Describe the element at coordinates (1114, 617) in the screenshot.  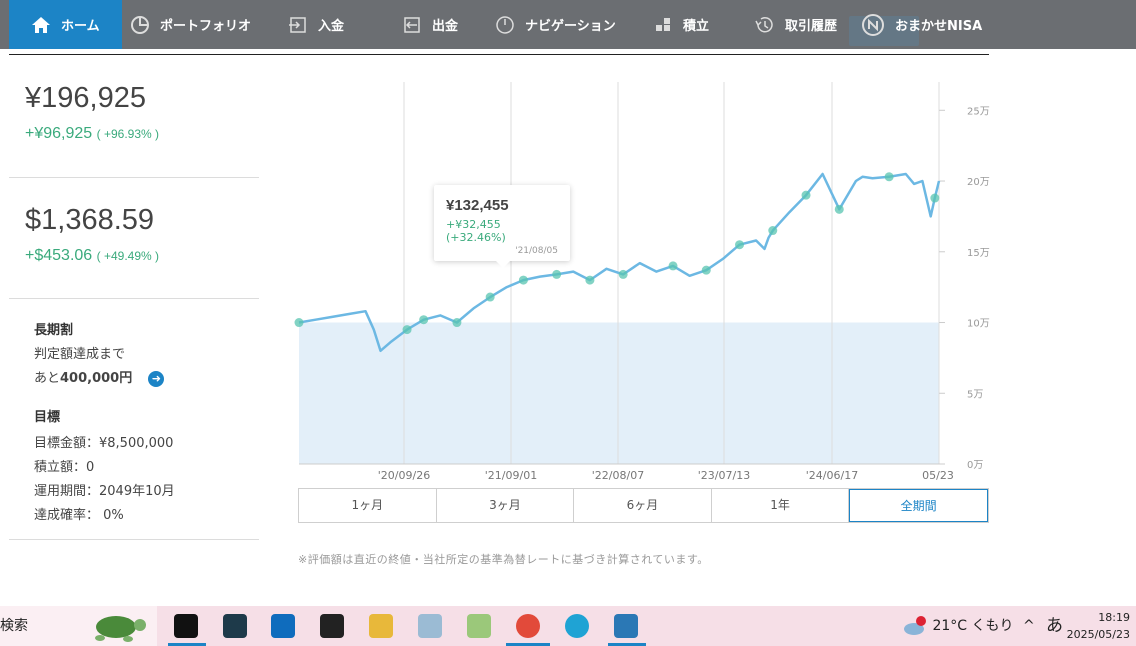
I see `clock-time: 18:19` at that location.